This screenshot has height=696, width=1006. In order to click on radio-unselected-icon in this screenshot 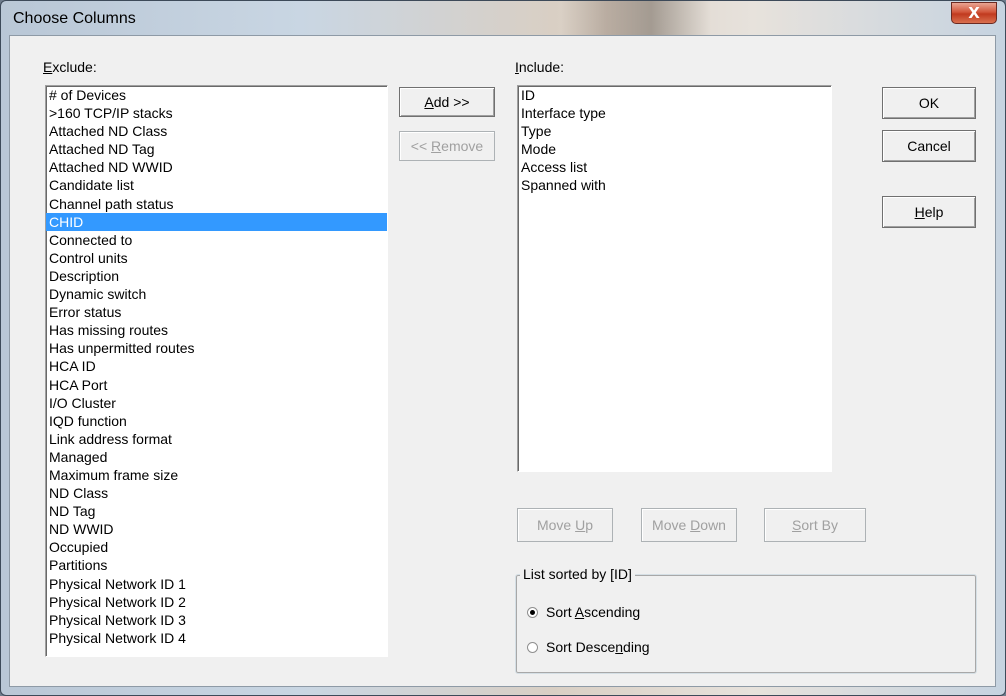, I will do `click(532, 647)`.